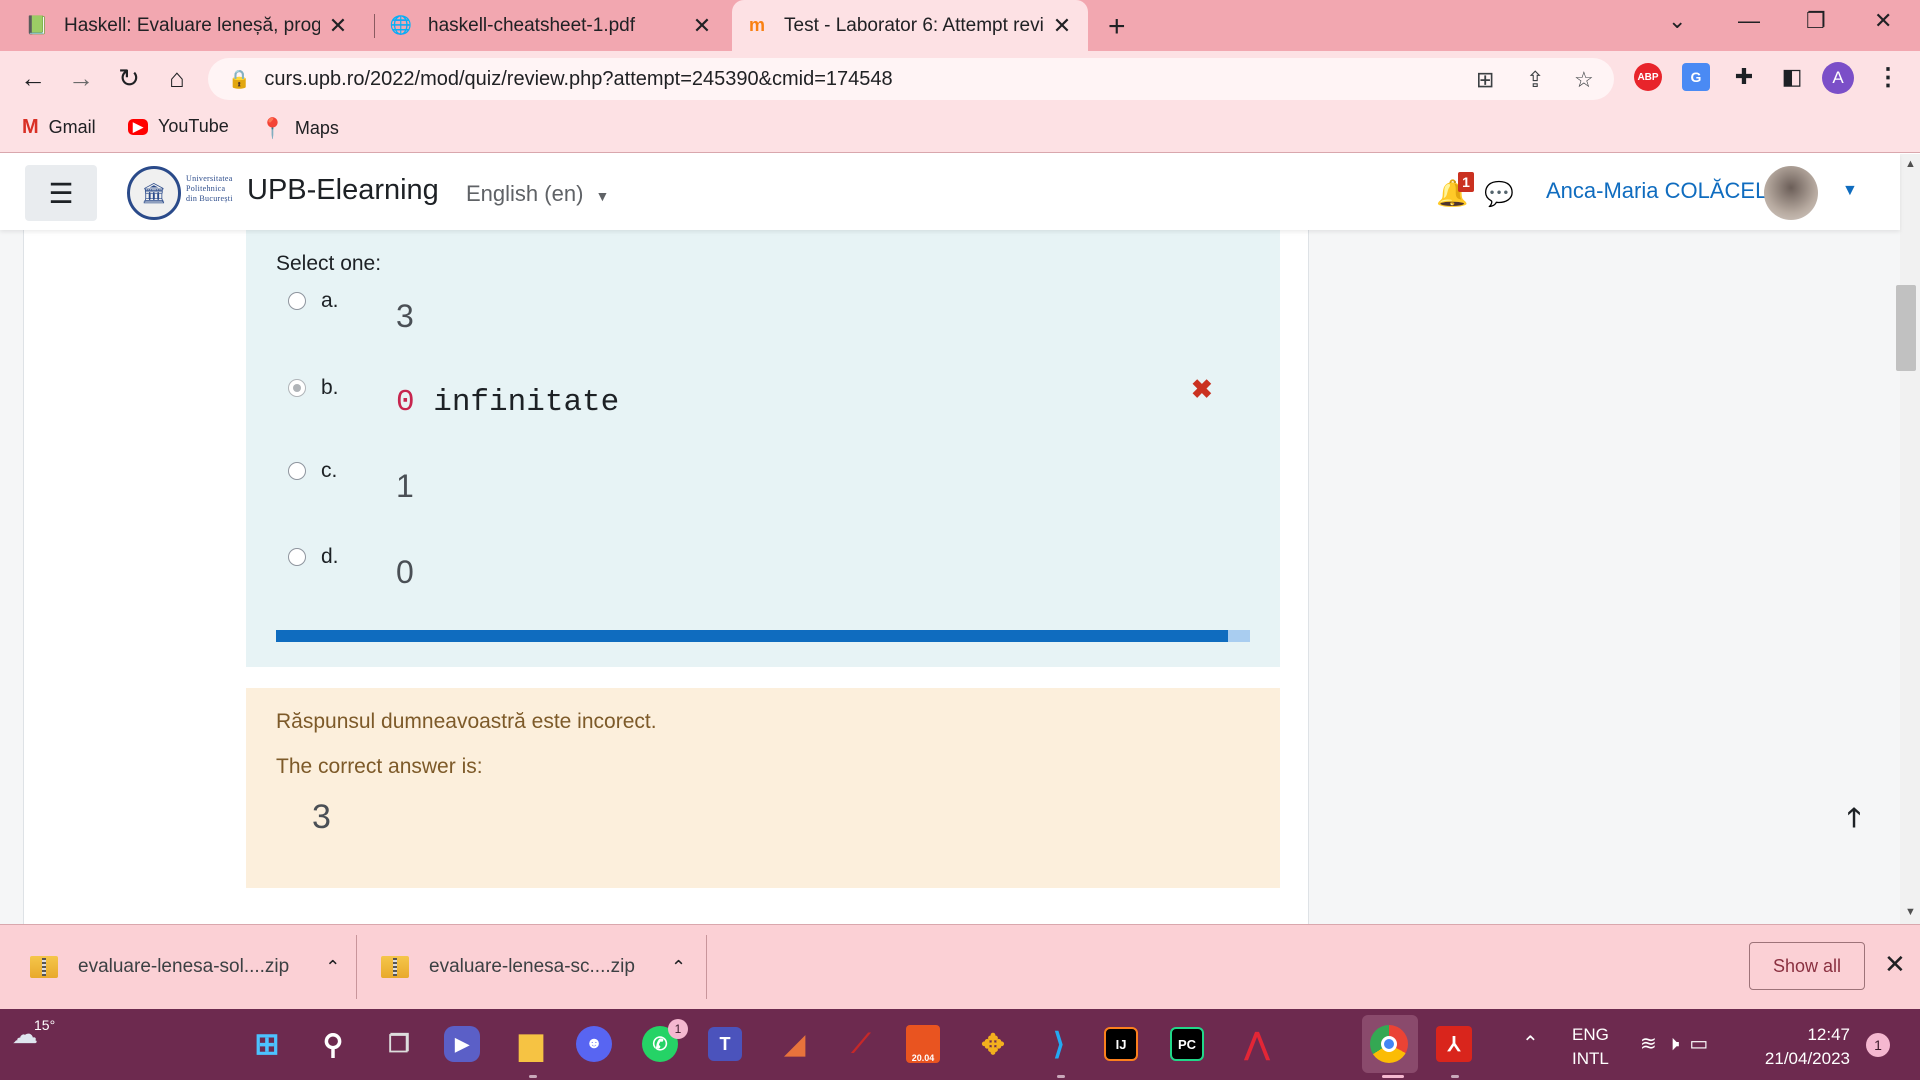 Image resolution: width=1920 pixels, height=1080 pixels. Describe the element at coordinates (267, 1044) in the screenshot. I see `start-windows-icon: ⊞` at that location.